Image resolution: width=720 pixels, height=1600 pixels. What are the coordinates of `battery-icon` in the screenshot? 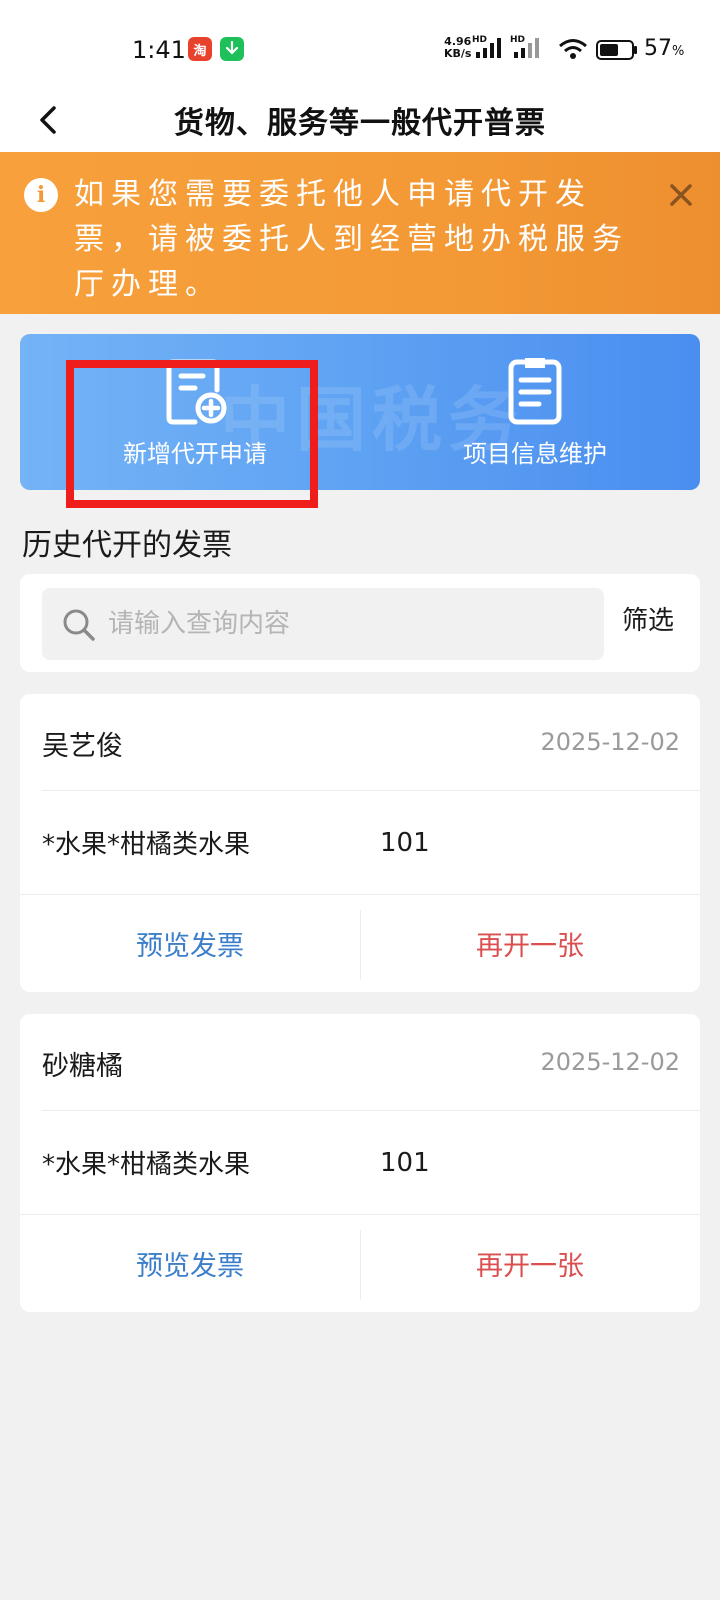 It's located at (616, 50).